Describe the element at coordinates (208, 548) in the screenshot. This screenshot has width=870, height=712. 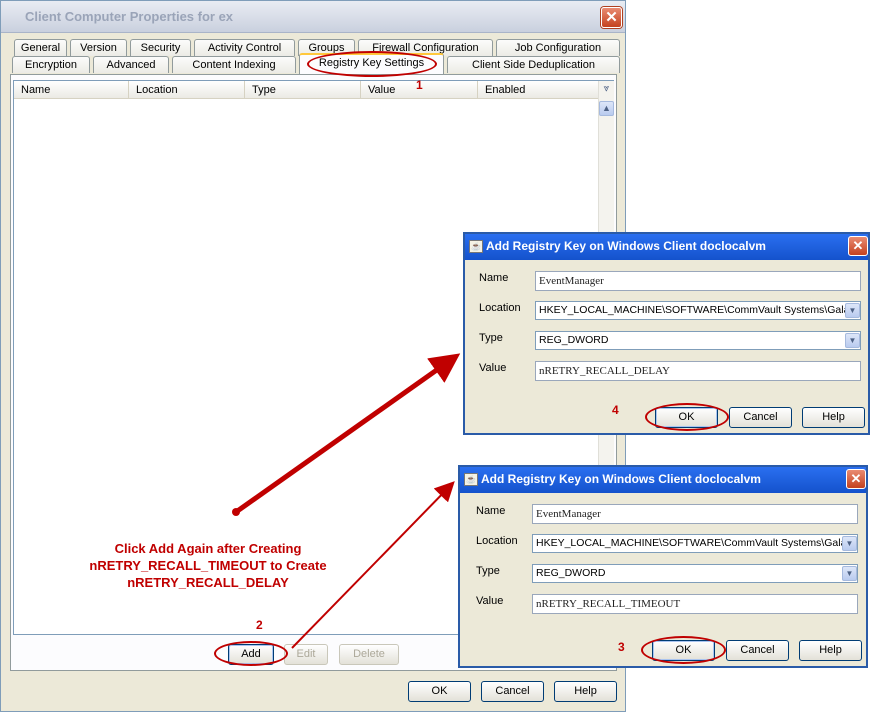
I see `callout-line-1: Click Add Again after Creating` at that location.